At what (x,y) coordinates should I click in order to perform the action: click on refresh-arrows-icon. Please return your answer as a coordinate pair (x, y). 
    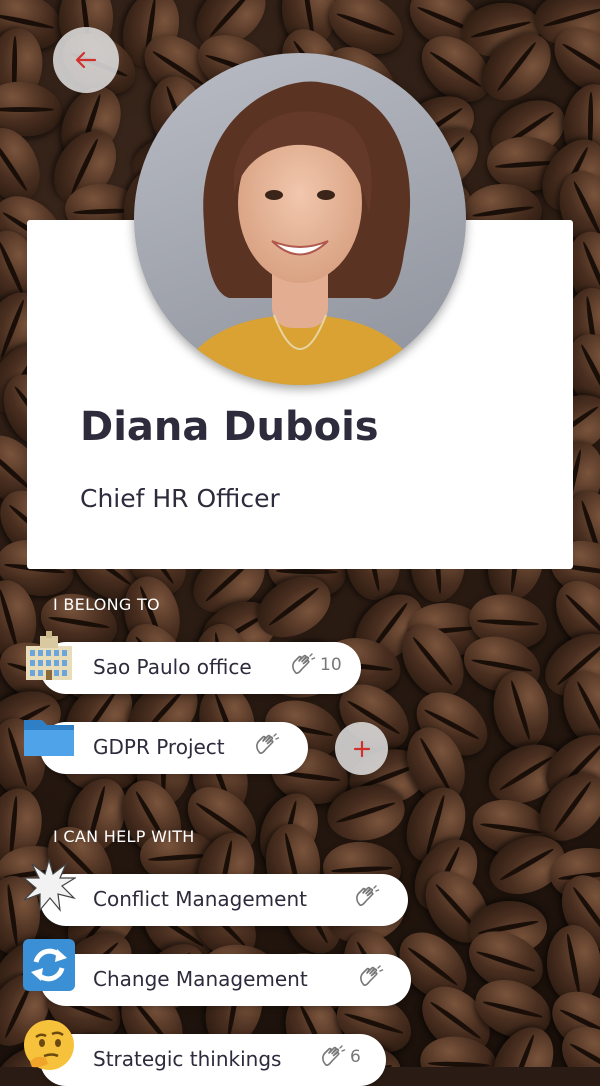
    Looking at the image, I should click on (49, 965).